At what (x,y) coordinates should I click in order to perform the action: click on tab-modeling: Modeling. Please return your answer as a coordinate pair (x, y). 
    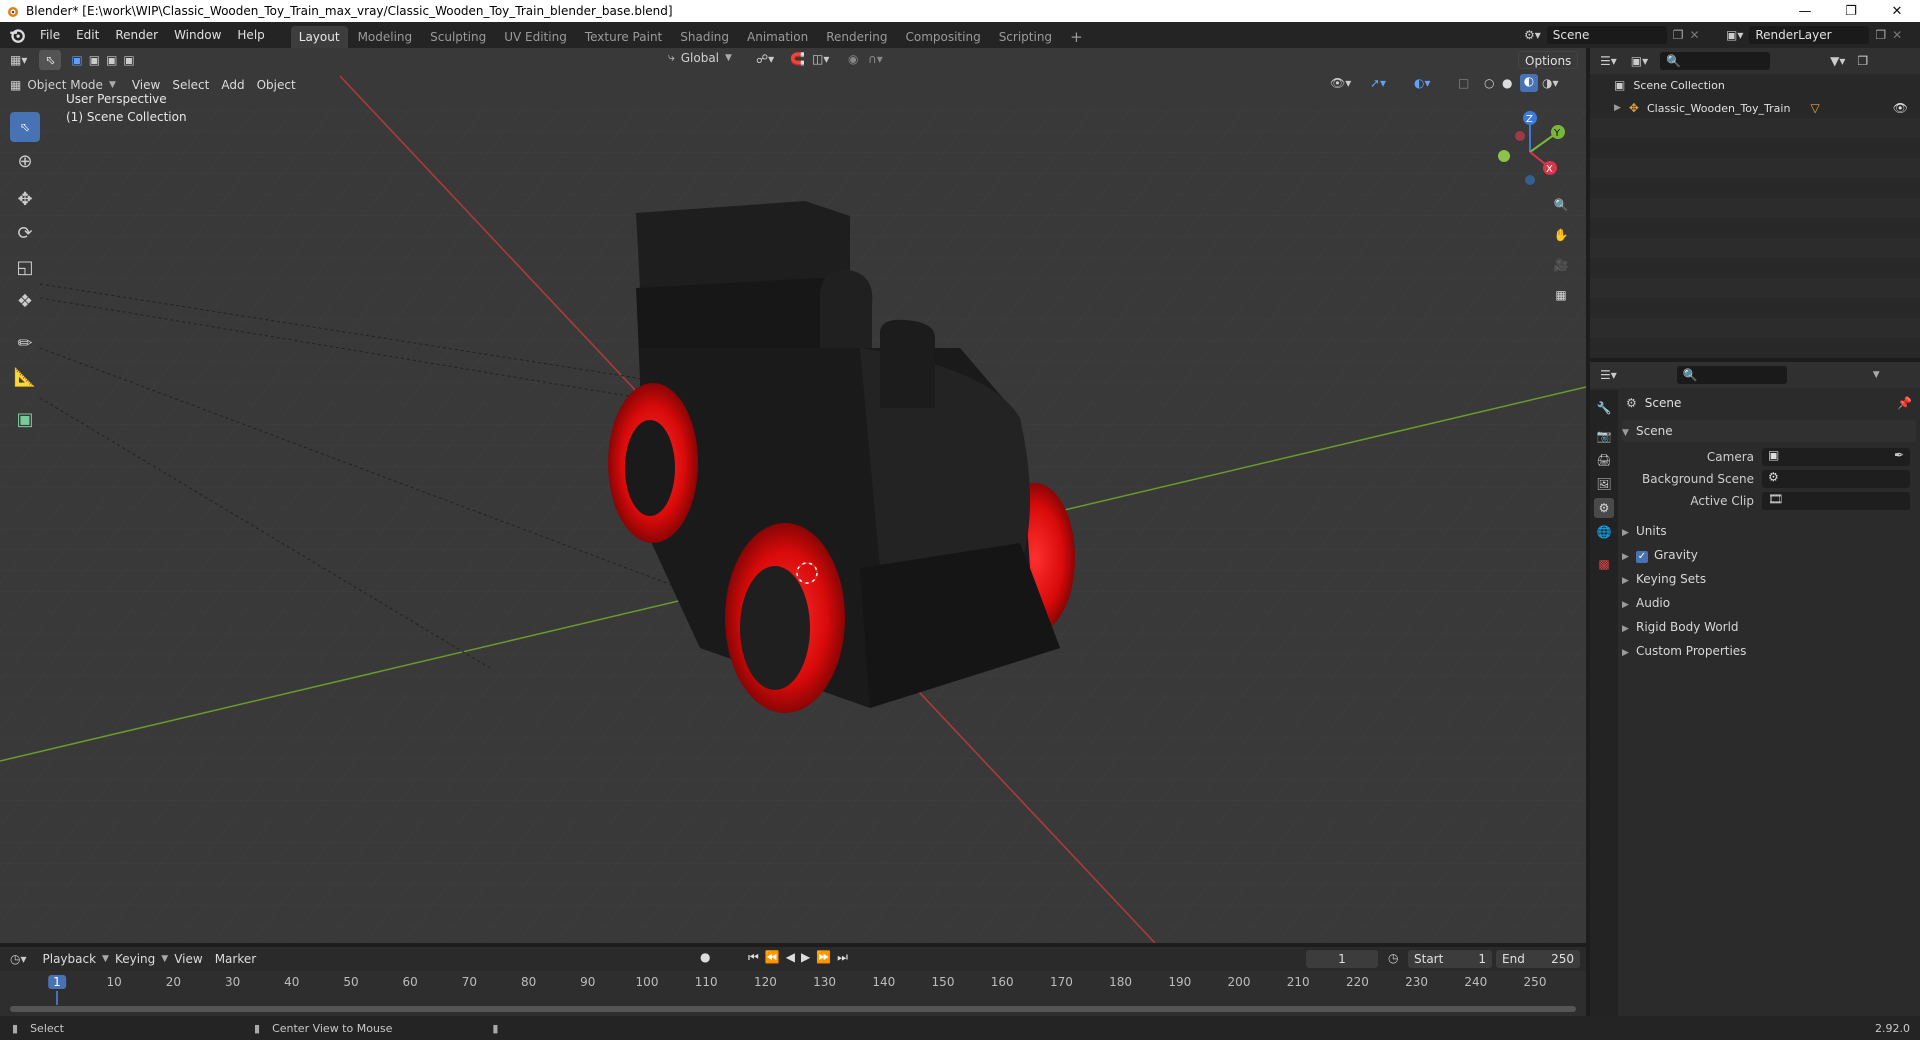
    Looking at the image, I should click on (385, 37).